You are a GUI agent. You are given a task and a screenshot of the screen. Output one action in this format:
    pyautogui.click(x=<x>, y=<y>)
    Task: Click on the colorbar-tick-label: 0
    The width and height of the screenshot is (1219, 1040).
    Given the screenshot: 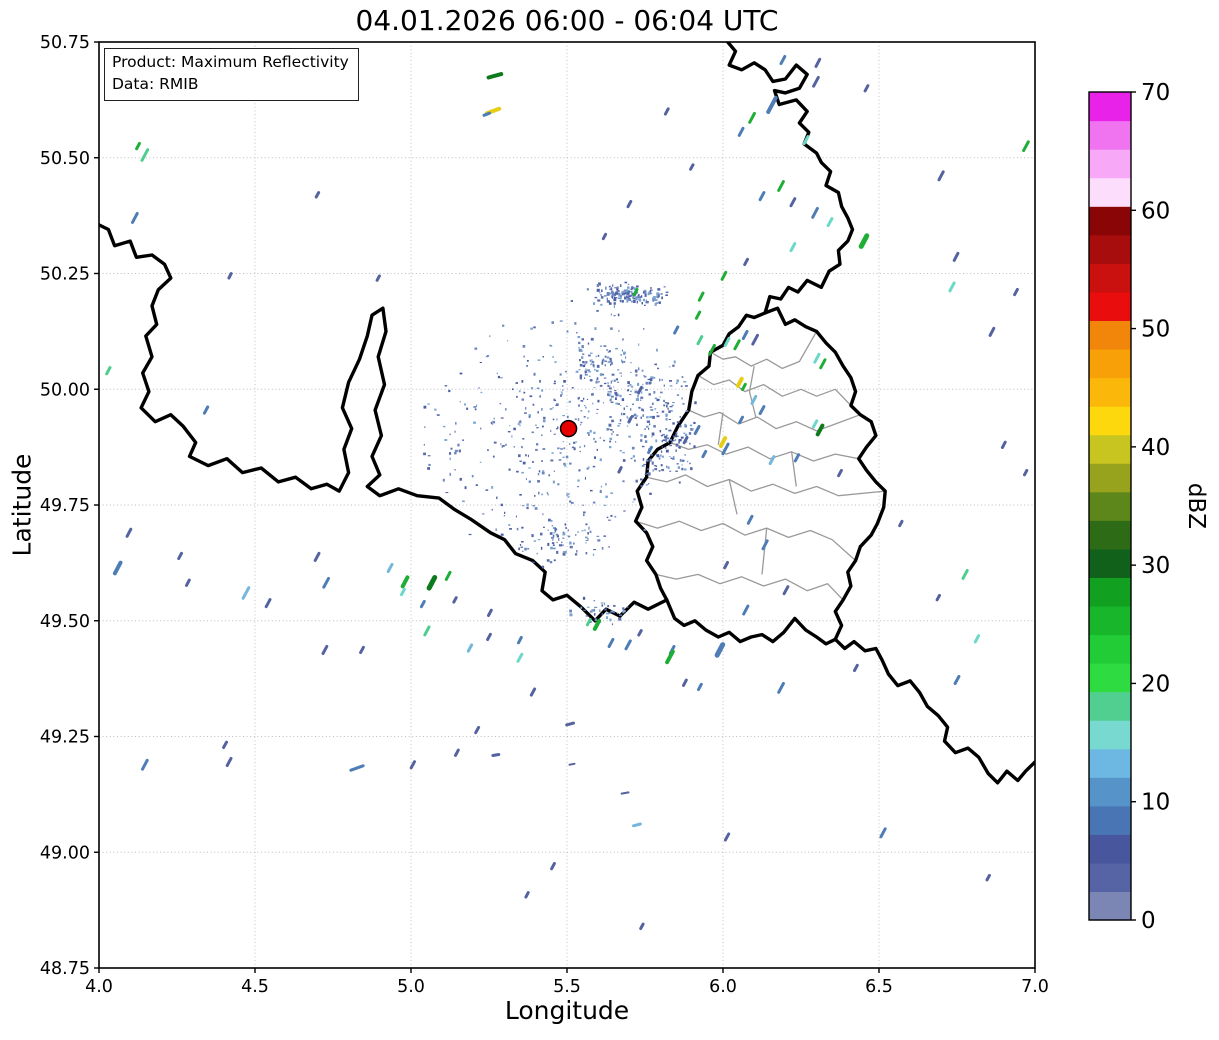 What is the action you would take?
    pyautogui.click(x=1148, y=921)
    